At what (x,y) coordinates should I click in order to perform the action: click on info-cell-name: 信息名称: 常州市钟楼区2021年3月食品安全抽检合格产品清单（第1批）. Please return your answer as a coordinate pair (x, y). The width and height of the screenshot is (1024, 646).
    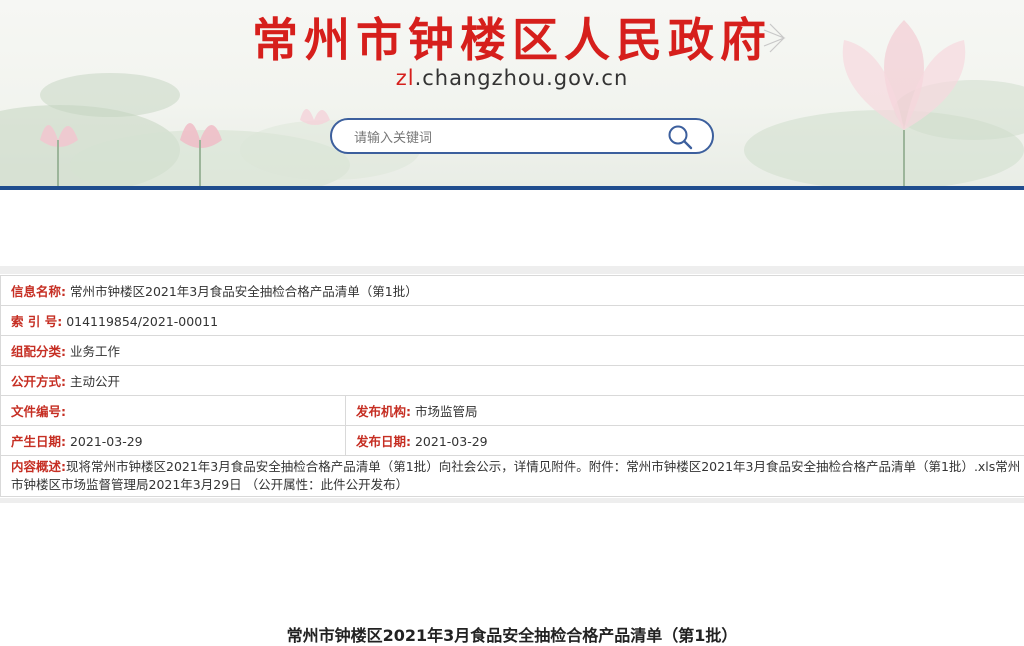
    Looking at the image, I should click on (512, 290).